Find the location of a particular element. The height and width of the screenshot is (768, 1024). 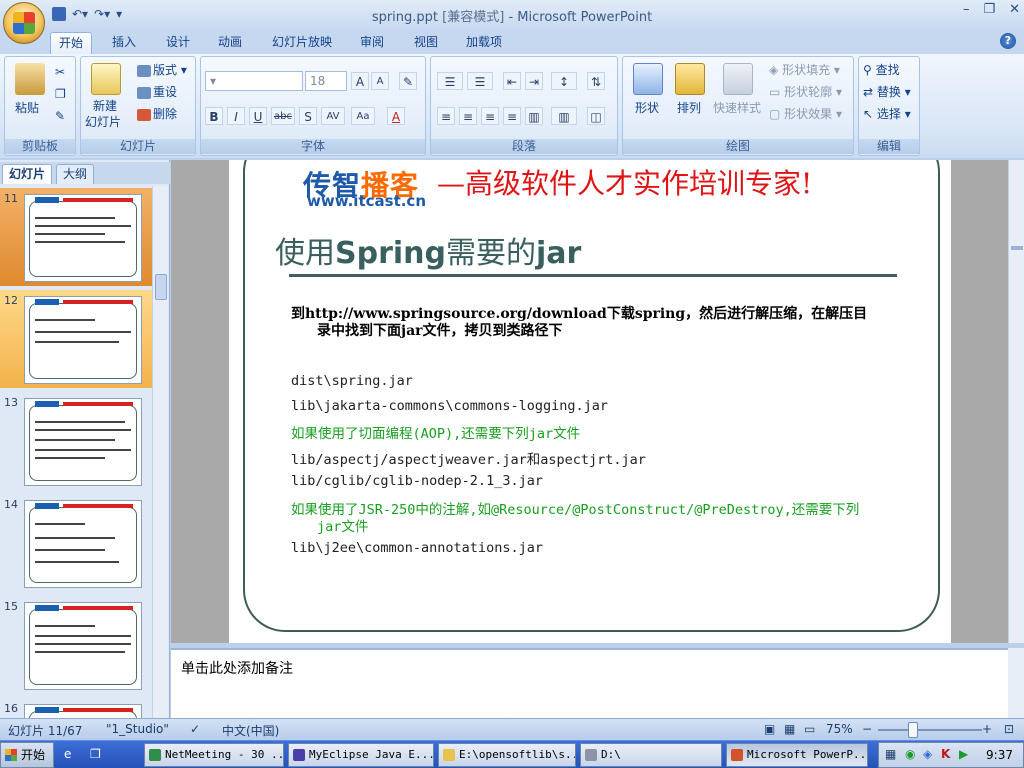

tab-outline: 大纲 is located at coordinates (75, 174).